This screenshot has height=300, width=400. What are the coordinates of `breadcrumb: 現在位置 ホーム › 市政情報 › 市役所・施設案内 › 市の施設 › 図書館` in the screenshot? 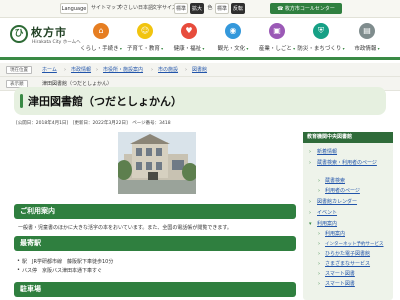 It's located at (200, 70).